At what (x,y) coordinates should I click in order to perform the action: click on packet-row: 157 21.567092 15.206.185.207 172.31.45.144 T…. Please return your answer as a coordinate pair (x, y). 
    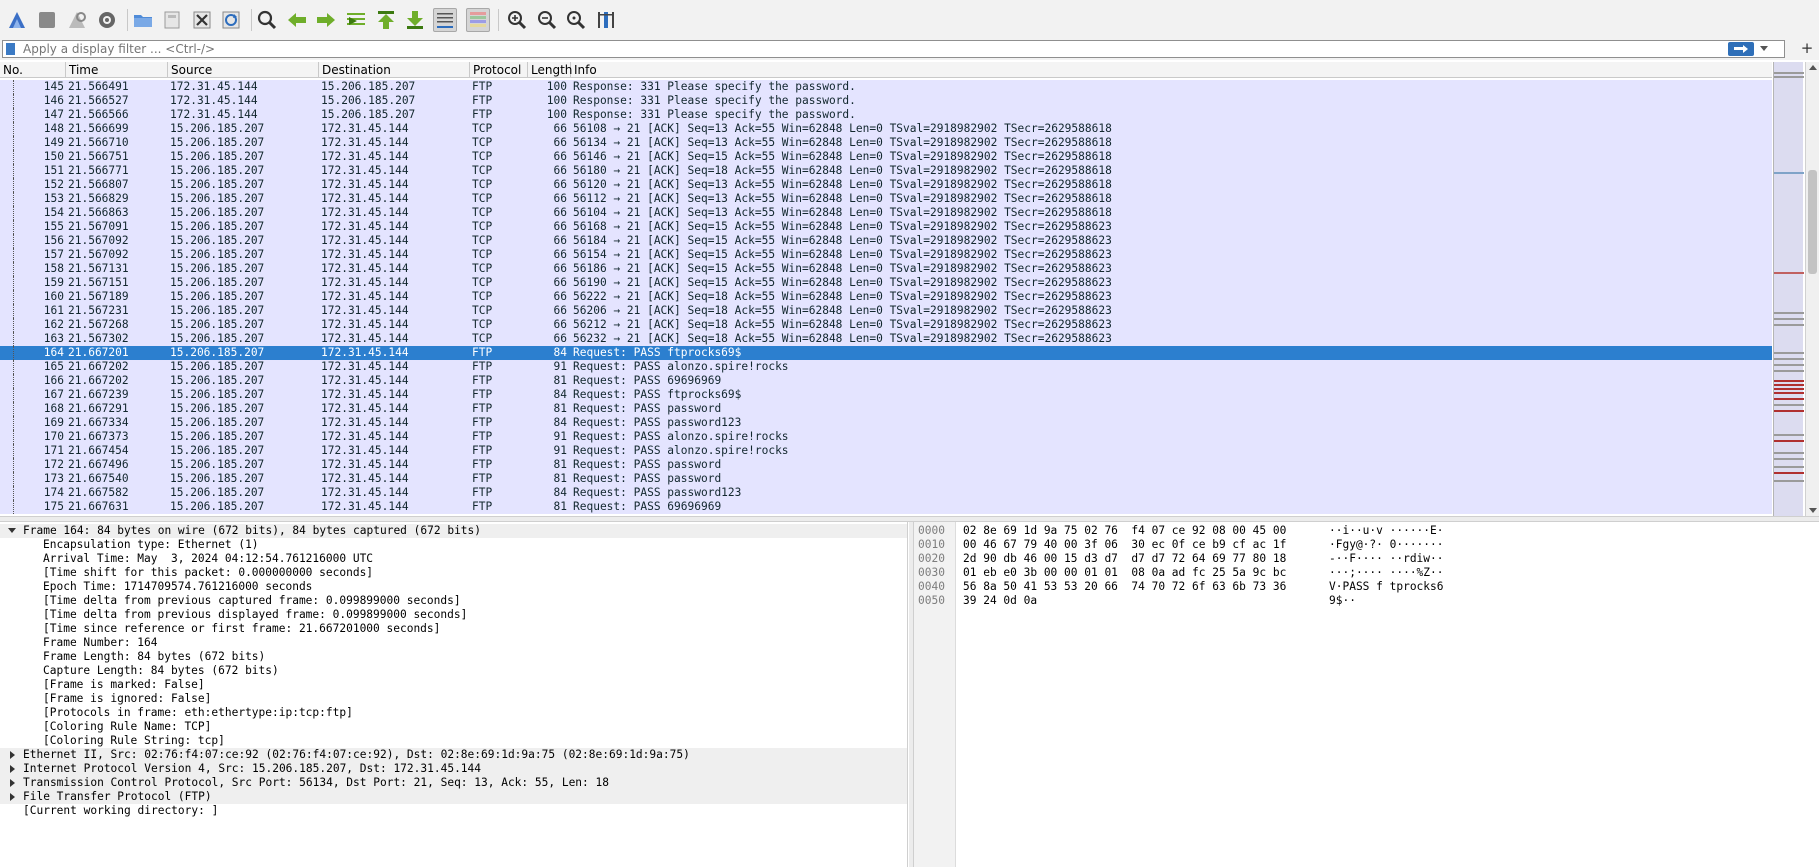
    Looking at the image, I should click on (886, 255).